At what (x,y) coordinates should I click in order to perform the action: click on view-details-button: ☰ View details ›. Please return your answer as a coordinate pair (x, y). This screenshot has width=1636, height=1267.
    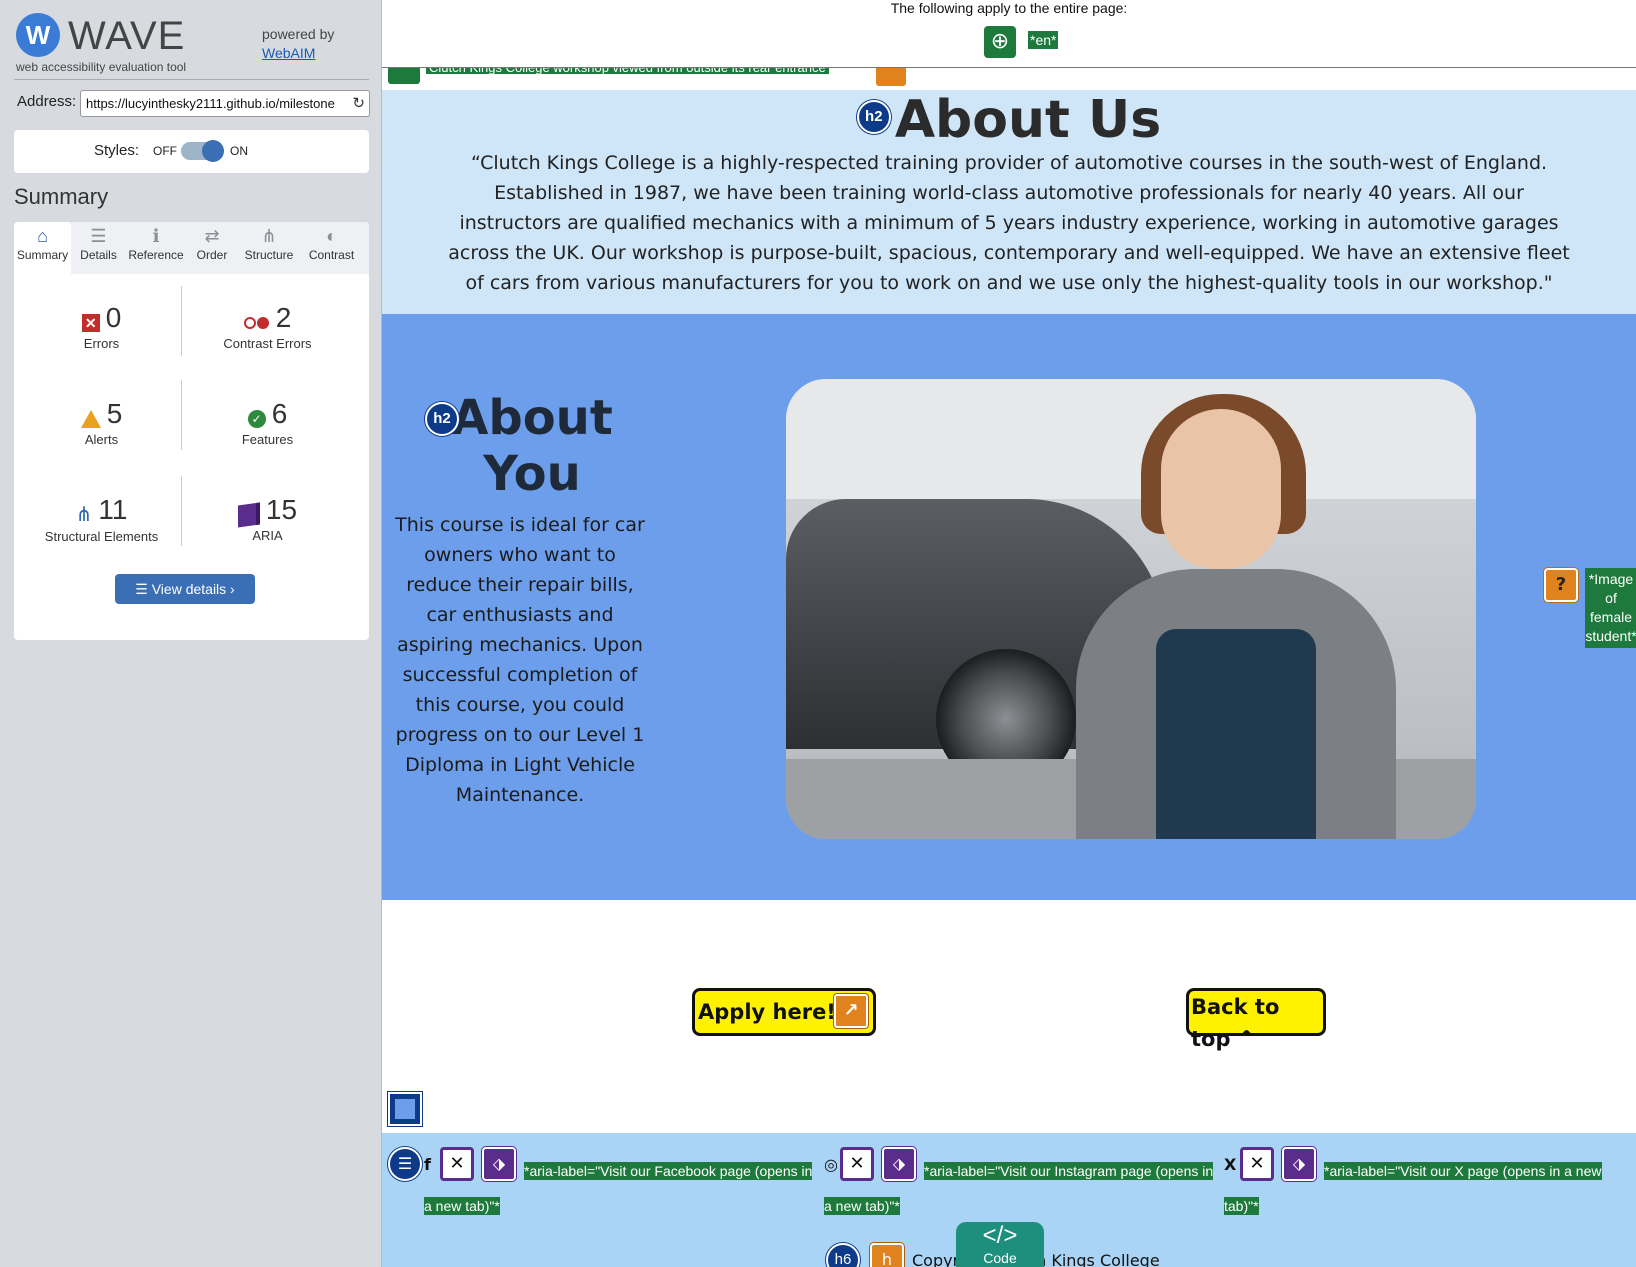
    Looking at the image, I should click on (185, 589).